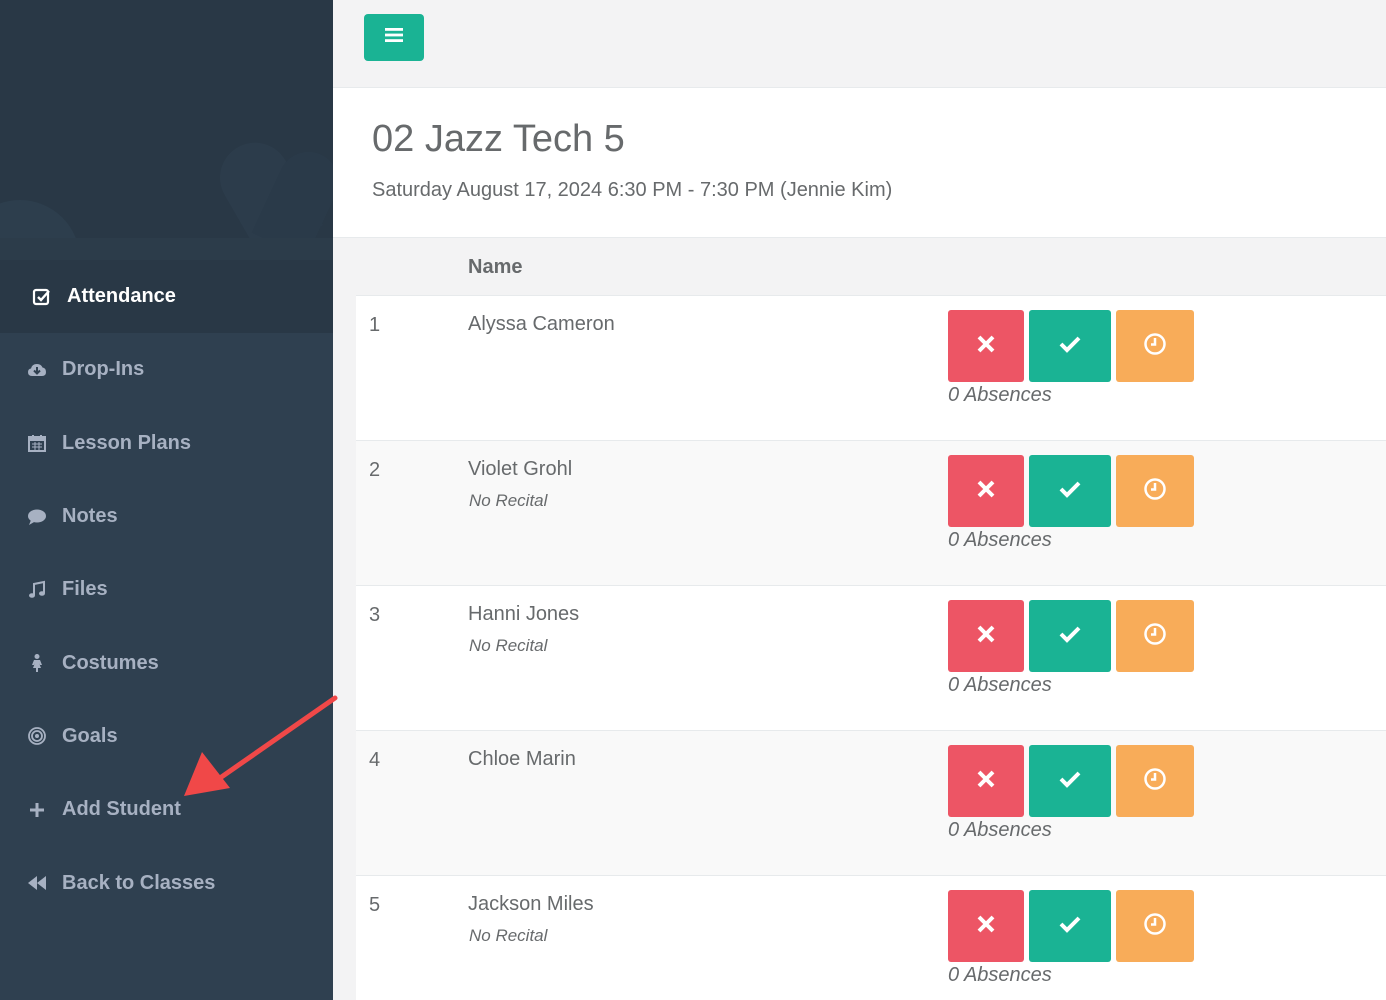 The image size is (1386, 1000). Describe the element at coordinates (522, 759) in the screenshot. I see `student-name: Chloe Marin` at that location.